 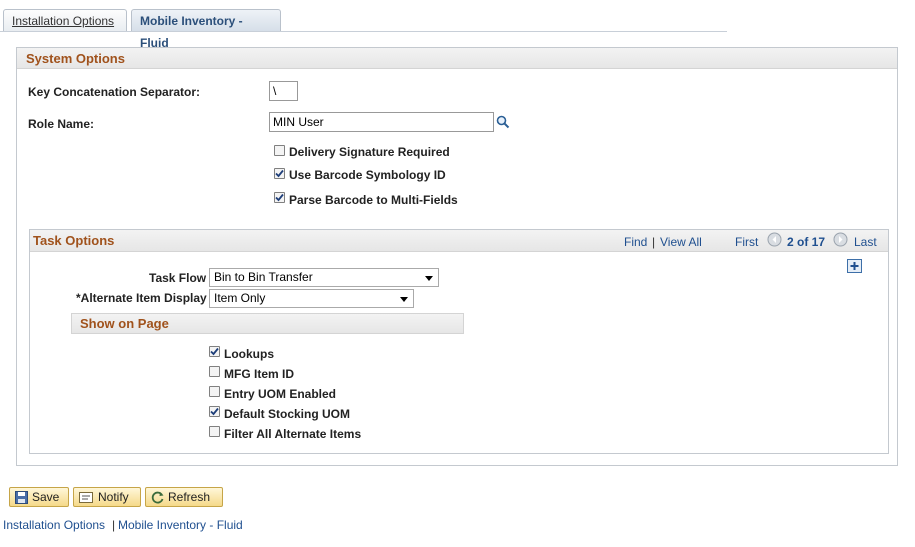 I want to click on first-label: First, so click(x=747, y=242).